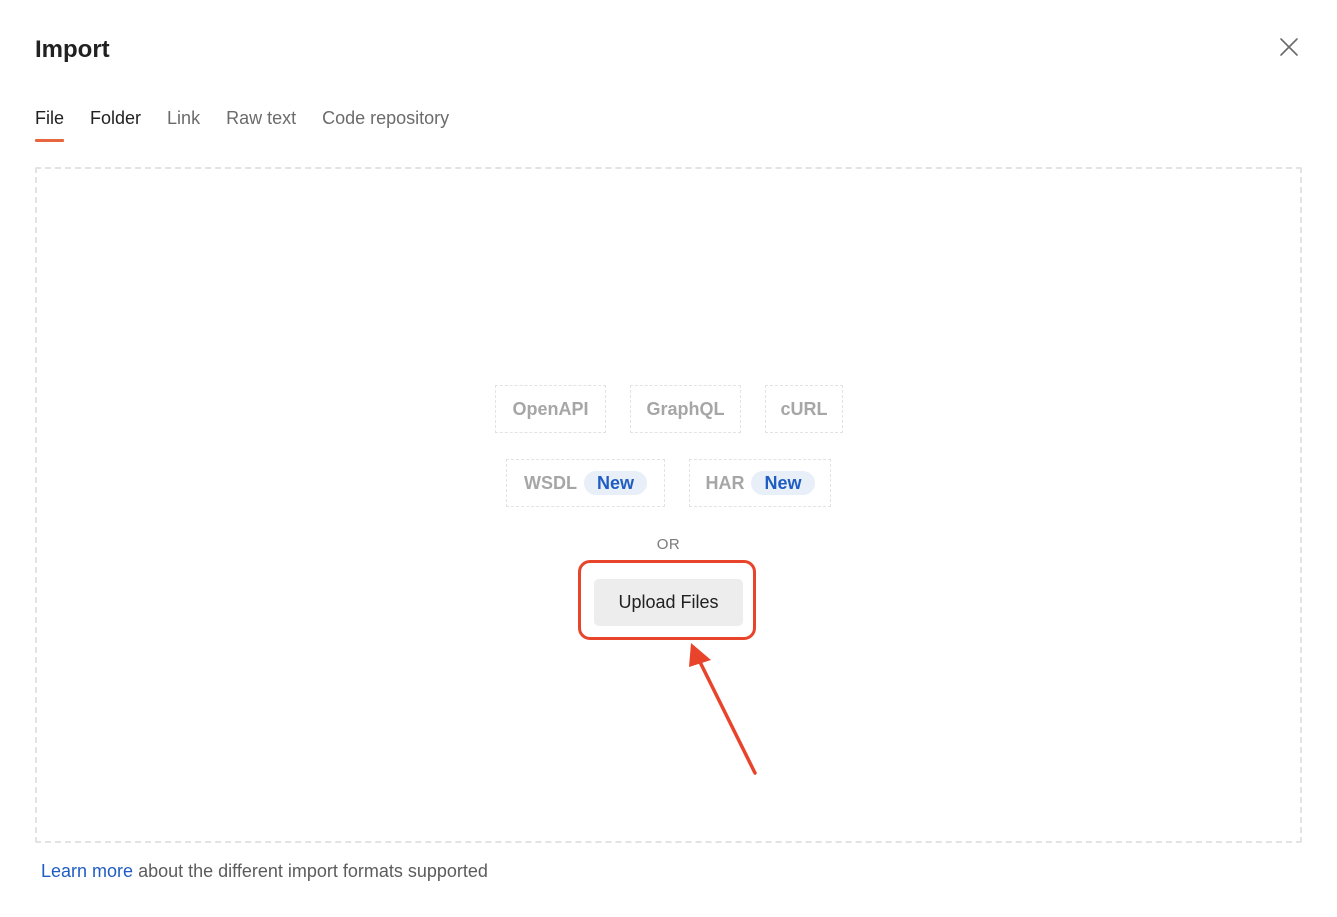 Image resolution: width=1337 pixels, height=917 pixels. I want to click on format-label: OpenAPI, so click(550, 408).